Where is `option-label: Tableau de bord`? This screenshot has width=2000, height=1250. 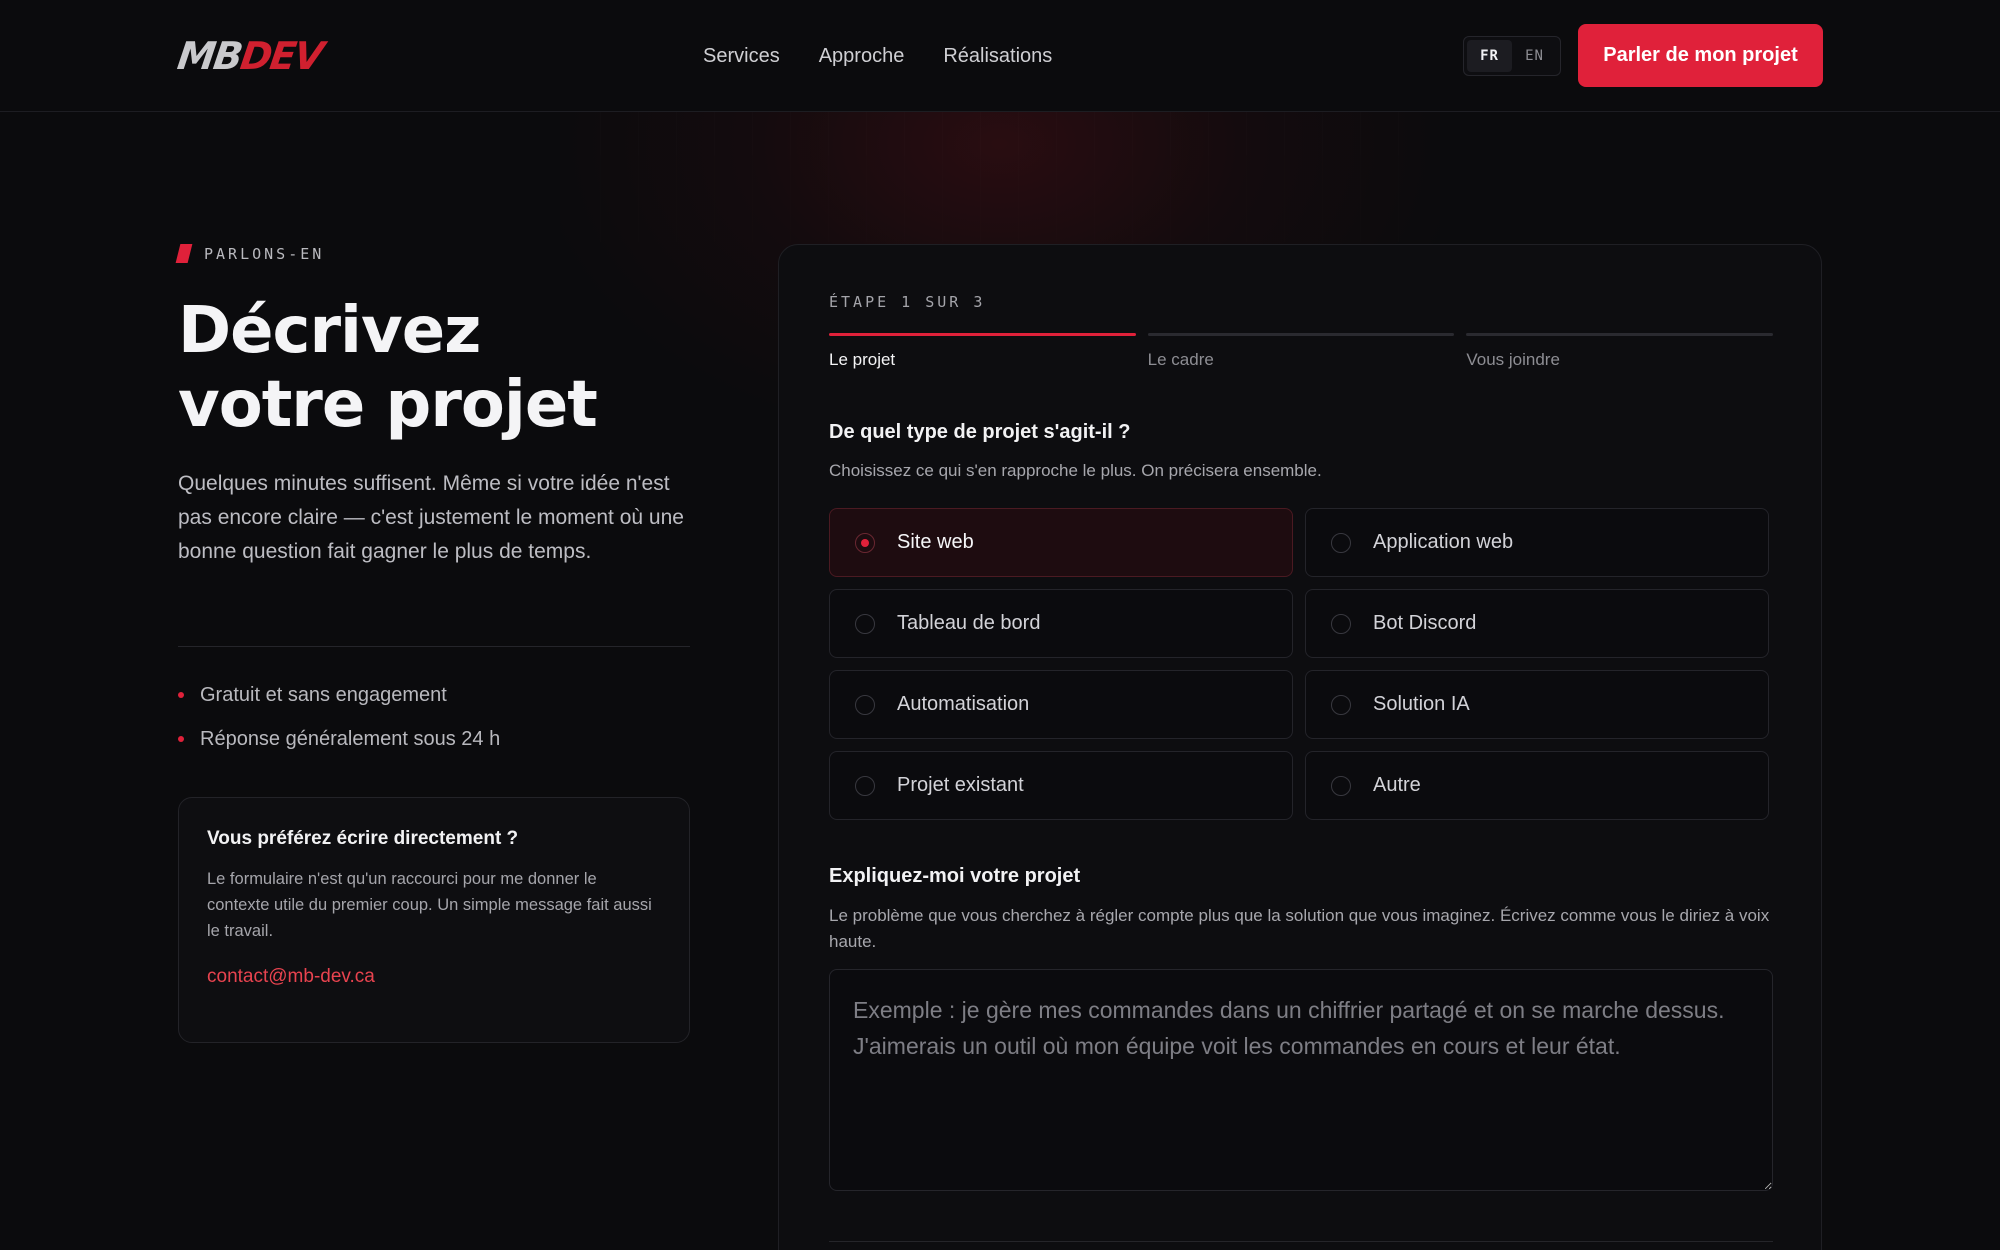
option-label: Tableau de bord is located at coordinates (969, 623).